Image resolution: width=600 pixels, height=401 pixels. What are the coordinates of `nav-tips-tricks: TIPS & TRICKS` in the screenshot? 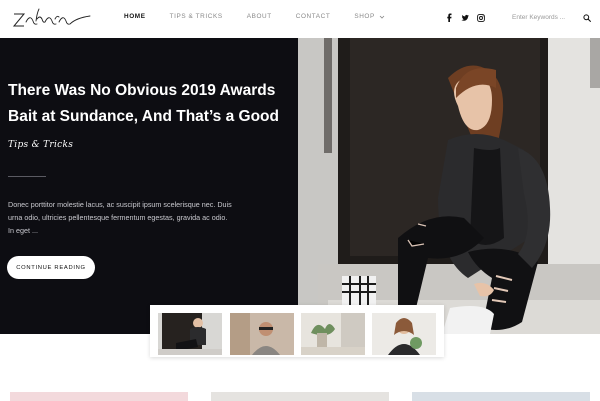 It's located at (196, 16).